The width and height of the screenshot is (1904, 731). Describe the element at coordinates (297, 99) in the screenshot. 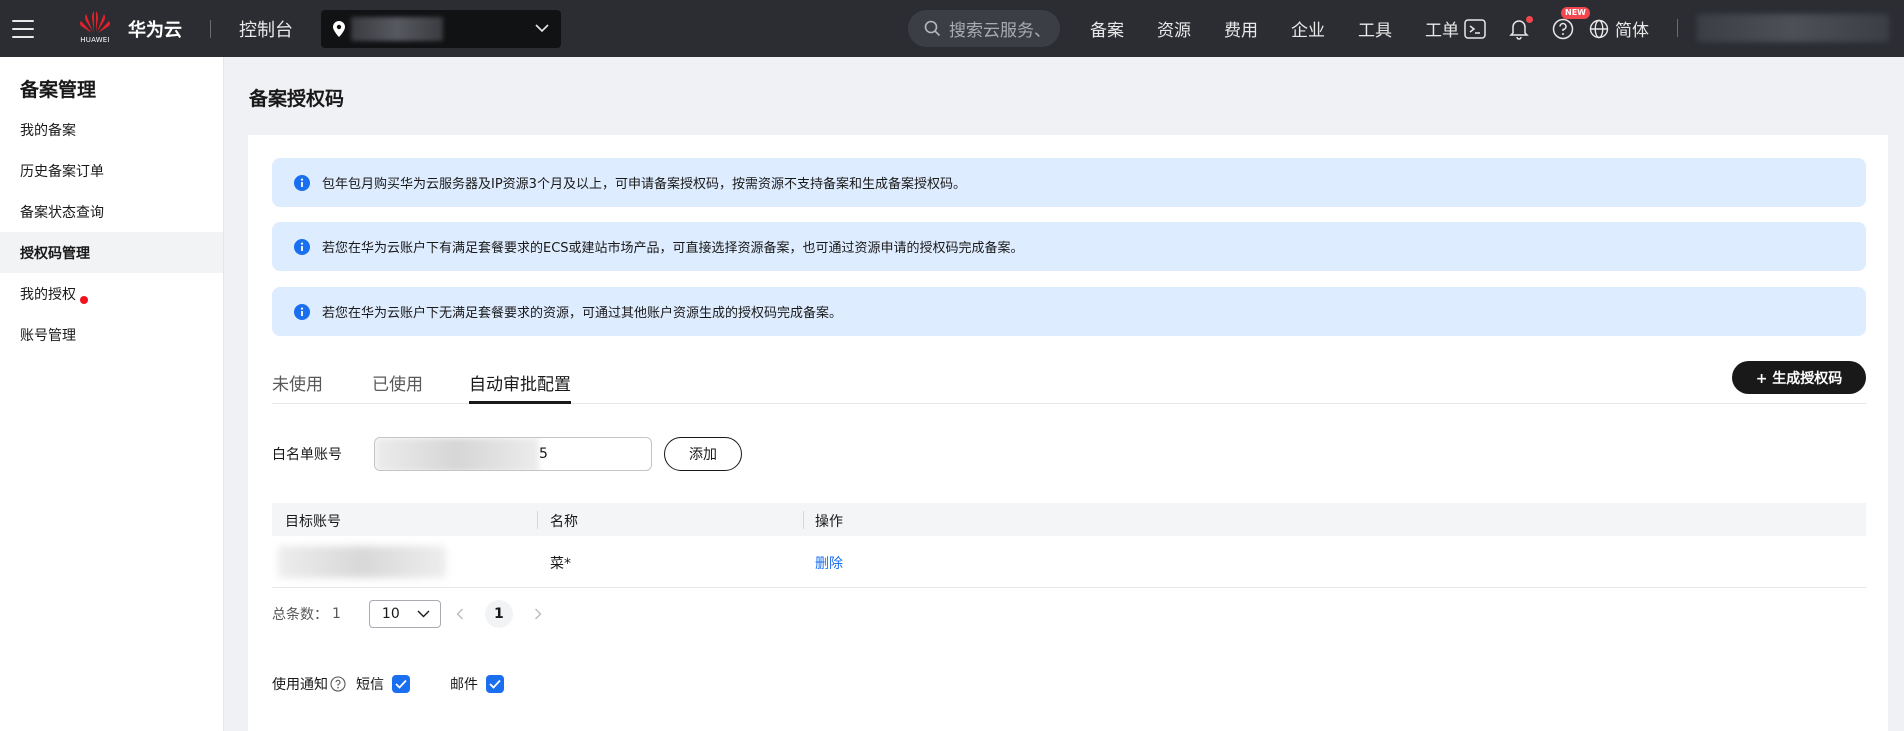

I see `page-title: 备案授权码` at that location.